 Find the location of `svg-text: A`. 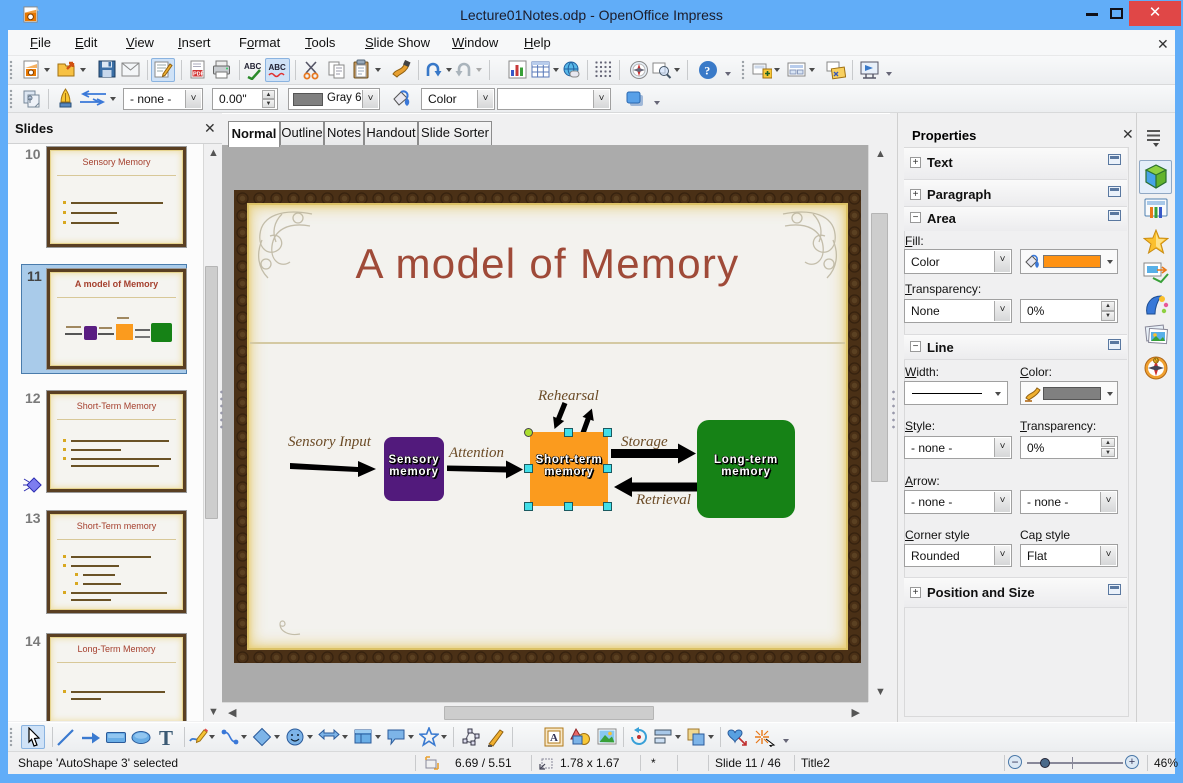

svg-text: A is located at coordinates (554, 738).